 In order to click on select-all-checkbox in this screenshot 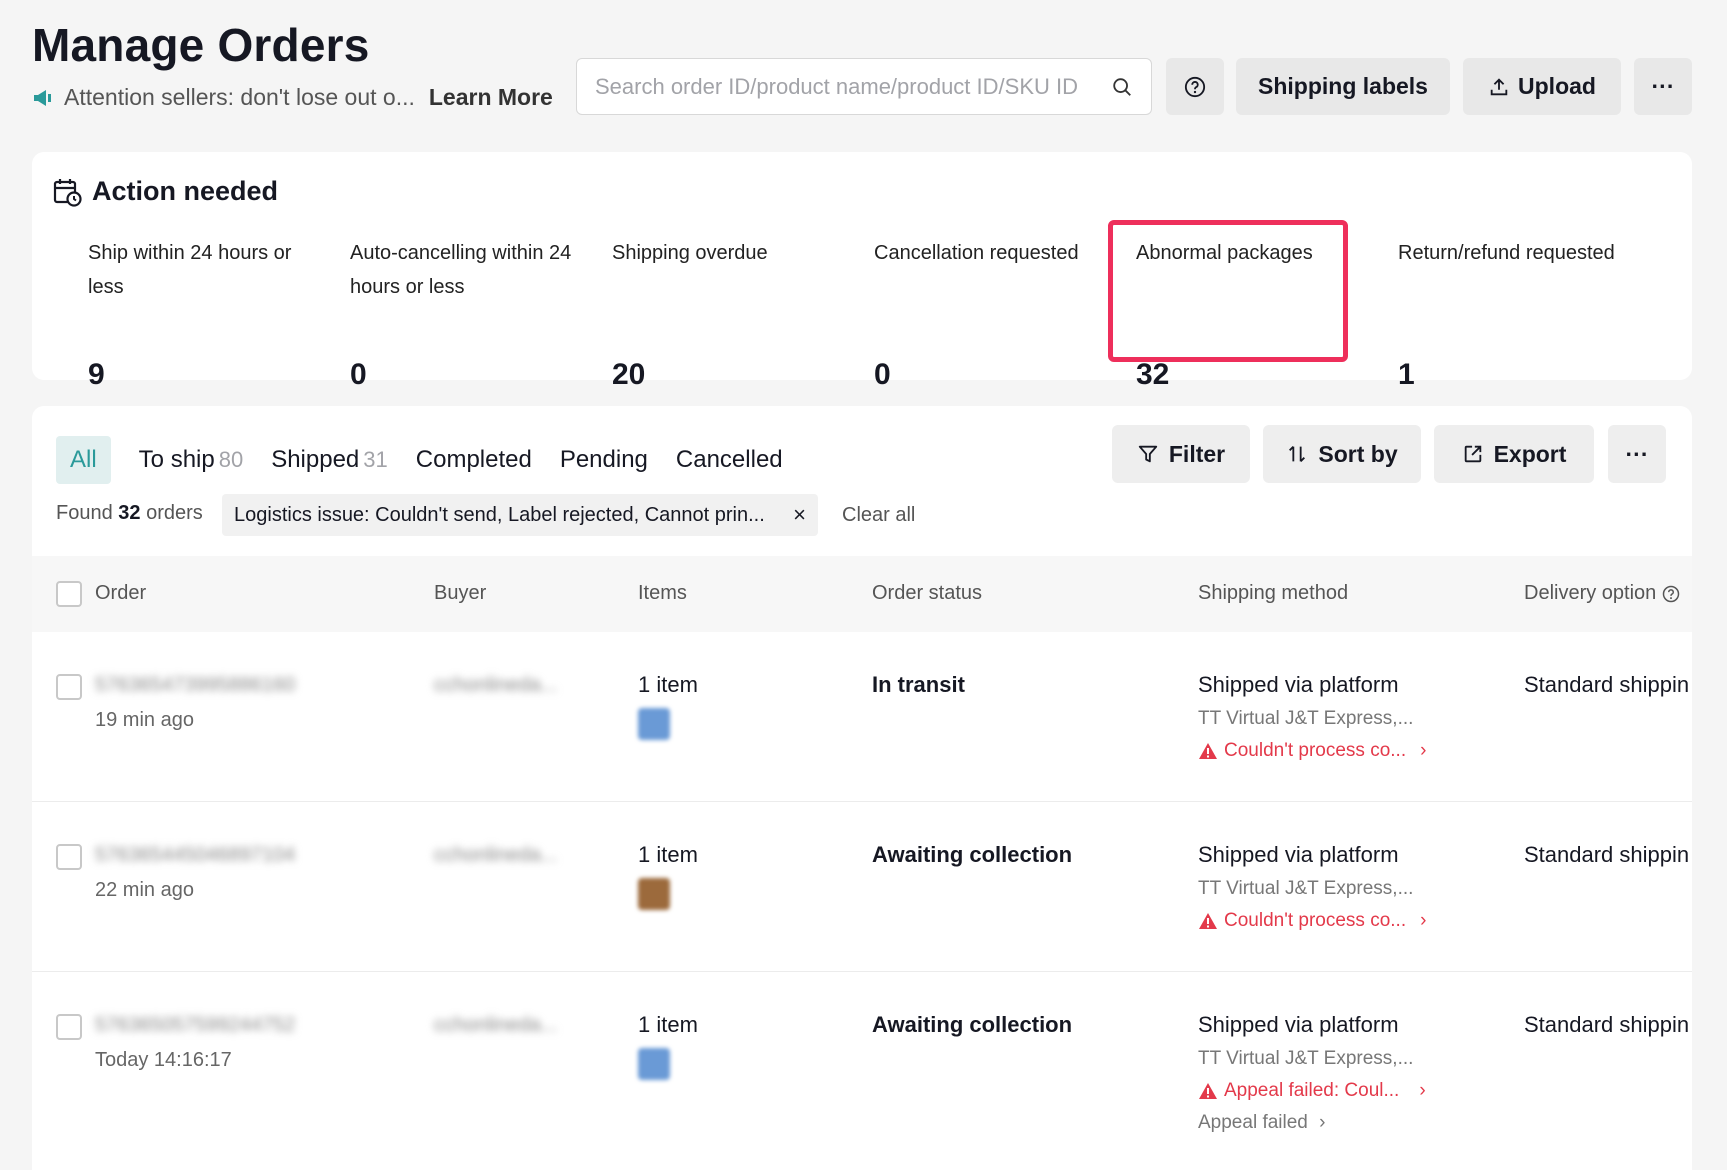, I will do `click(69, 594)`.